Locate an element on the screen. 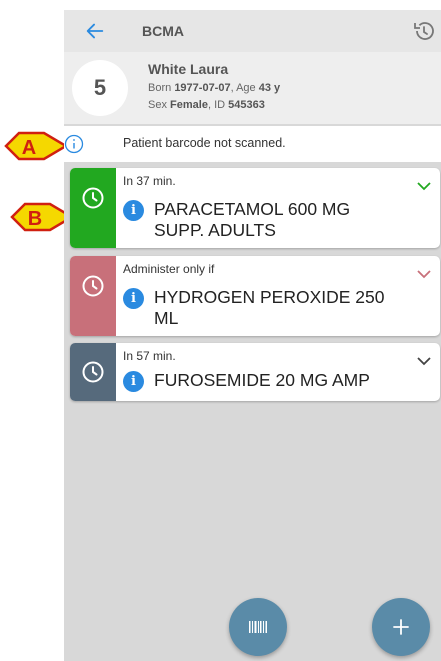 The width and height of the screenshot is (441, 661). info-outline-icon is located at coordinates (74, 144).